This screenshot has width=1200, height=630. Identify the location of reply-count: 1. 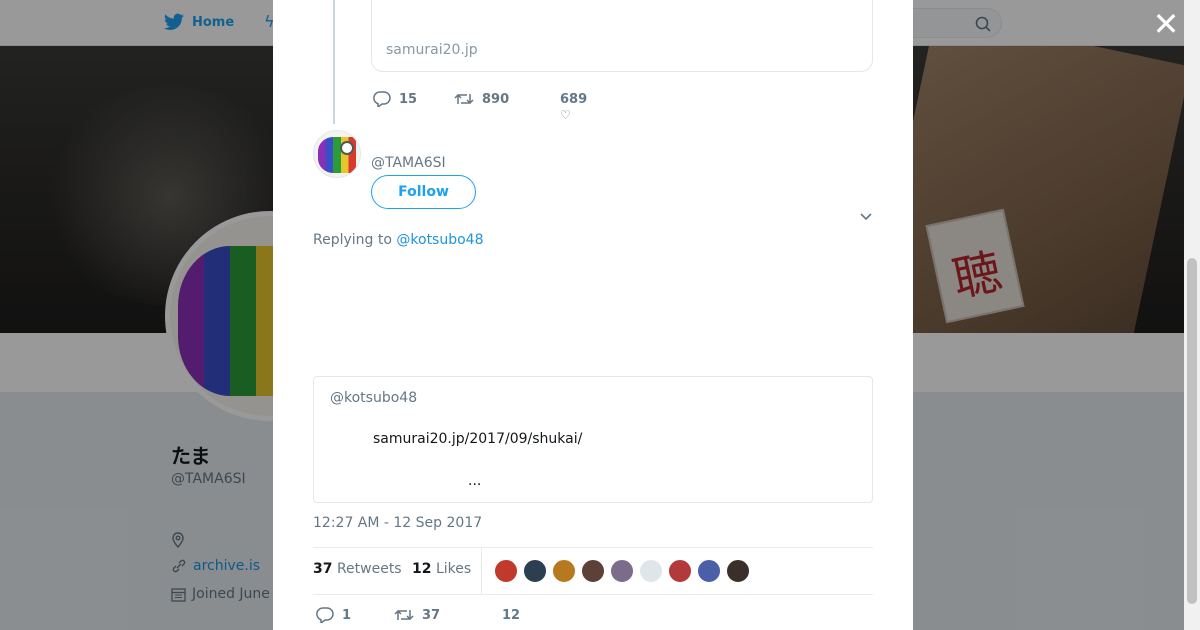
(347, 615).